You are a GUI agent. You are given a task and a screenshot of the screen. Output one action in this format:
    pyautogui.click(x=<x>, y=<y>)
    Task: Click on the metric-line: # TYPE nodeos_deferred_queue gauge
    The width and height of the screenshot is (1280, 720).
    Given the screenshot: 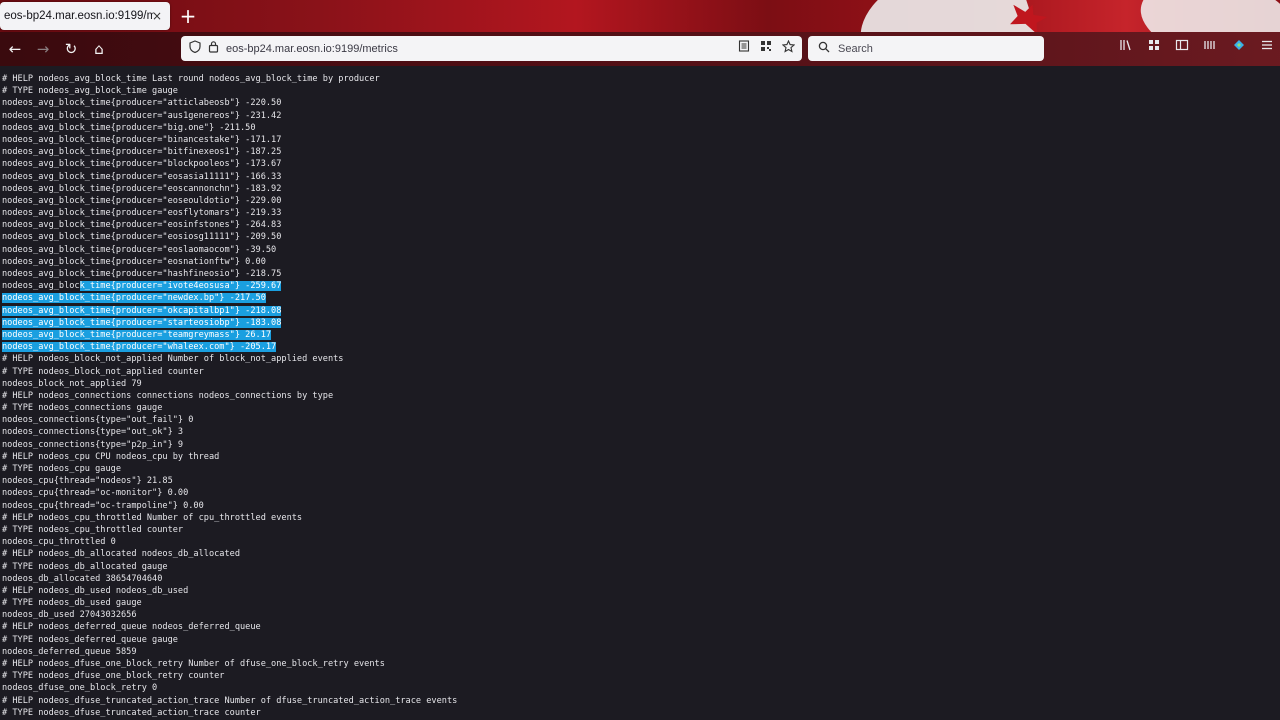 What is the action you would take?
    pyautogui.click(x=90, y=639)
    